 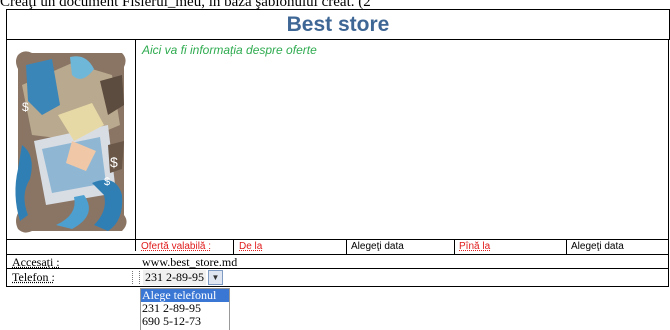 I want to click on phone-option: 690 5-12-73, so click(x=185, y=321).